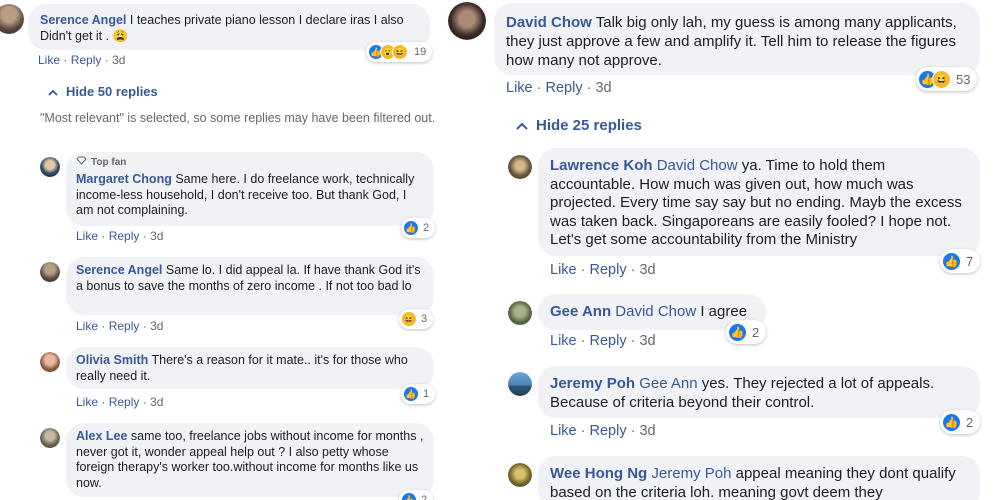 The width and height of the screenshot is (1000, 500). I want to click on reply-author: Wee Hong Ng, so click(598, 473).